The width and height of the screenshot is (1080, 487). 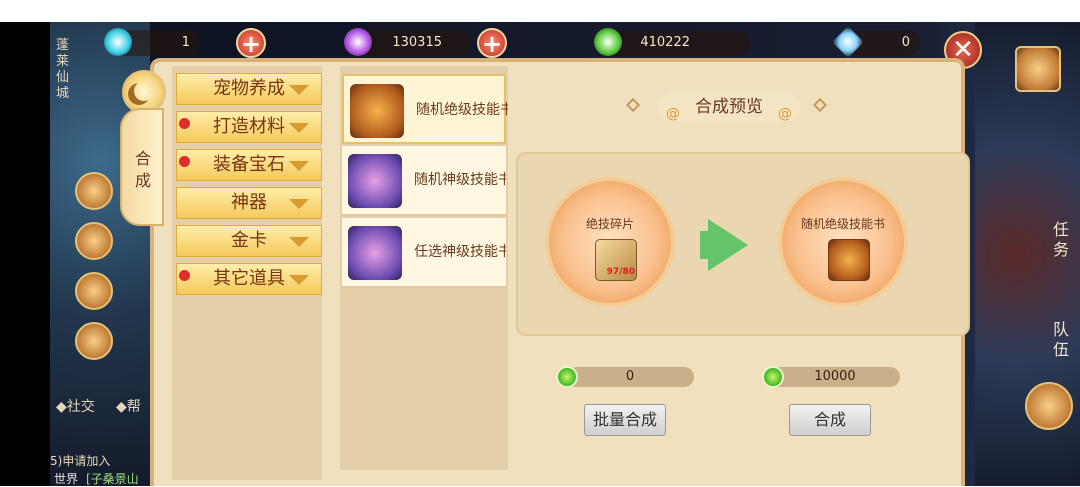 I want to click on list-item: 随机神级技能书, so click(x=424, y=181).